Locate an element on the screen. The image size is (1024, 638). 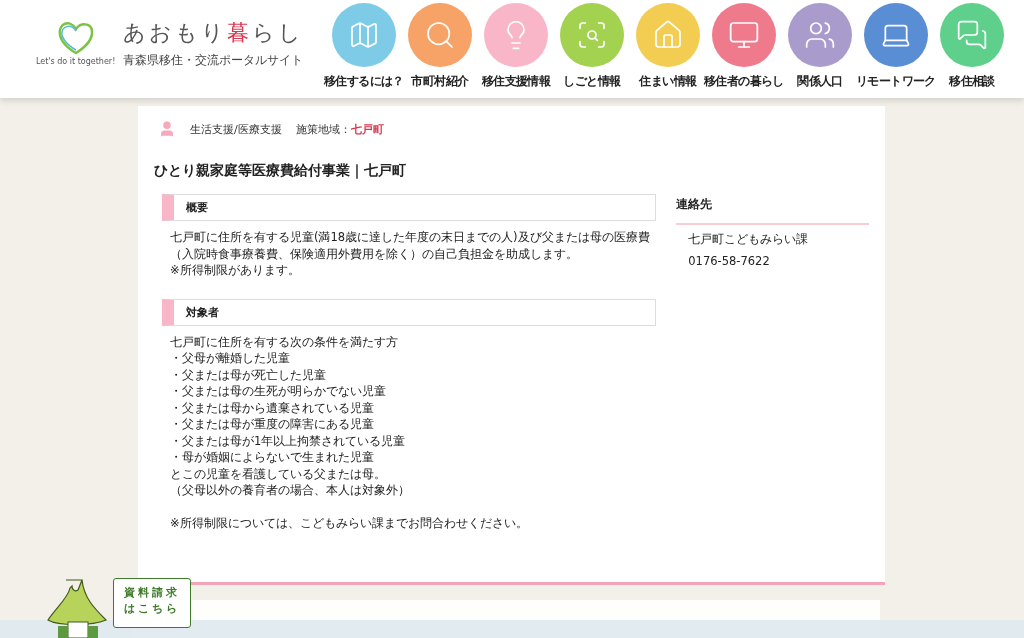
logo-slogan: Let's do it together! is located at coordinates (76, 61).